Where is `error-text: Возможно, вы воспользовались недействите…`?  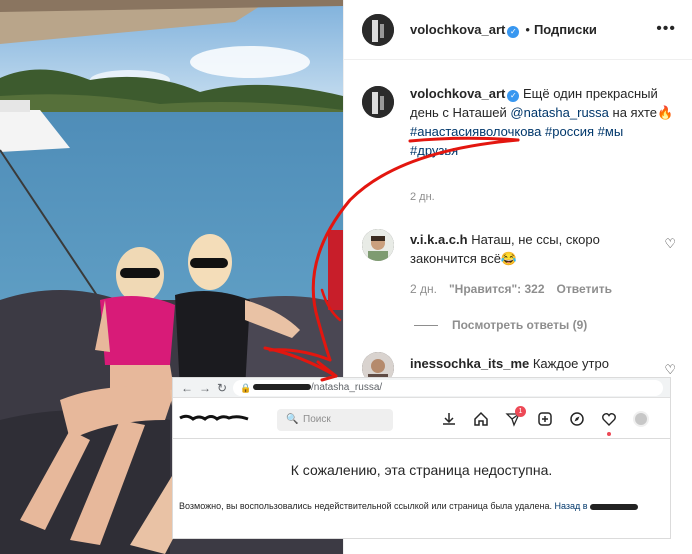 error-text: Возможно, вы воспользовались недействите… is located at coordinates (365, 506).